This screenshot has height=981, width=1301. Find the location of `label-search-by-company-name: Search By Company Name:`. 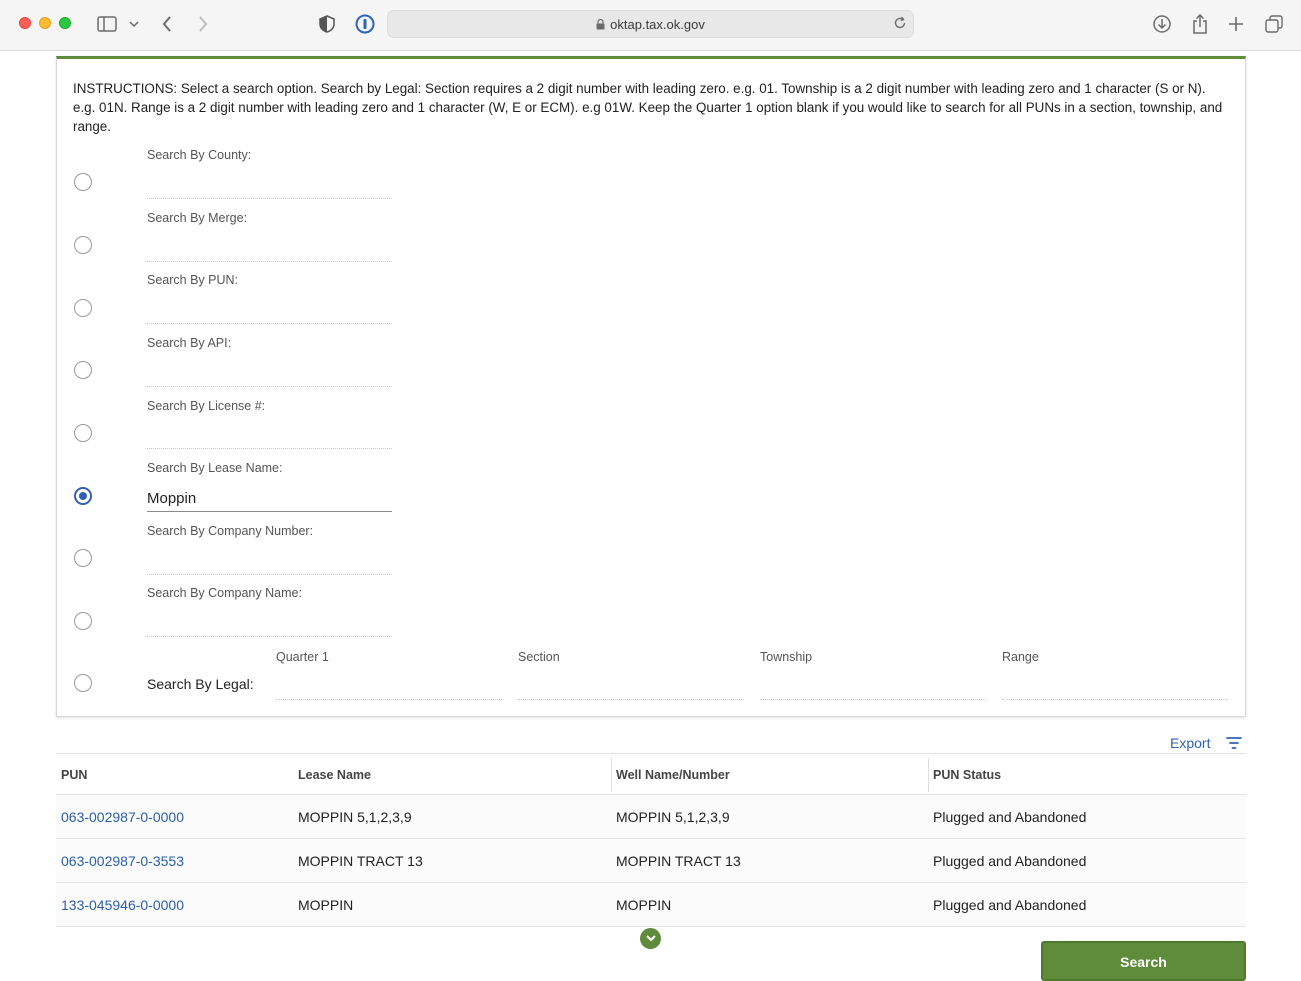

label-search-by-company-name: Search By Company Name: is located at coordinates (224, 593).